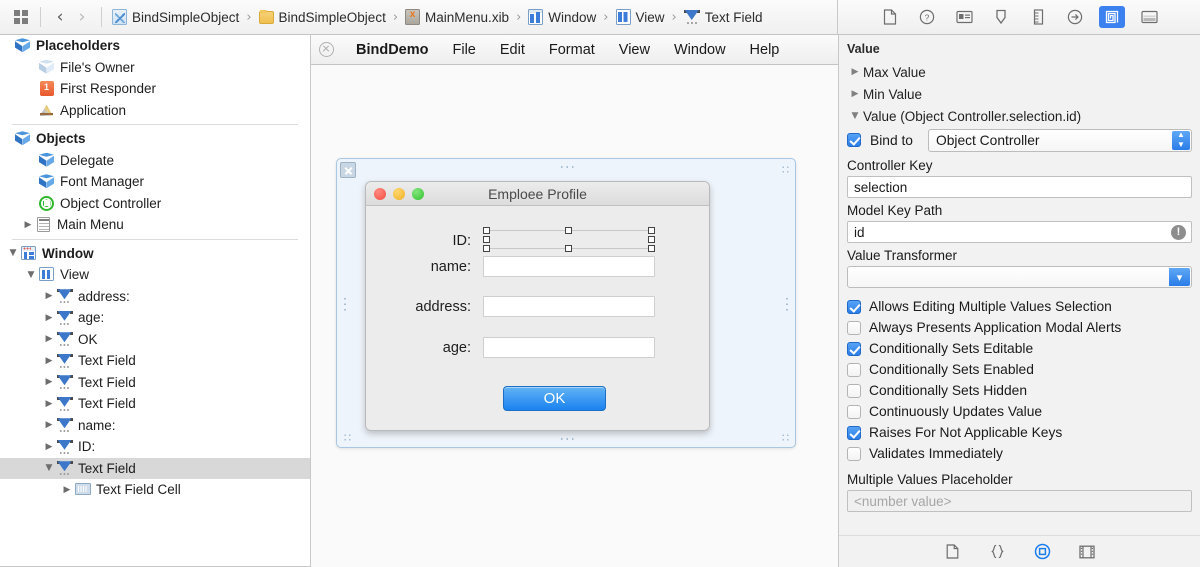 This screenshot has width=1200, height=567. I want to click on outline-group-placeholders: Placeholders, so click(155, 46).